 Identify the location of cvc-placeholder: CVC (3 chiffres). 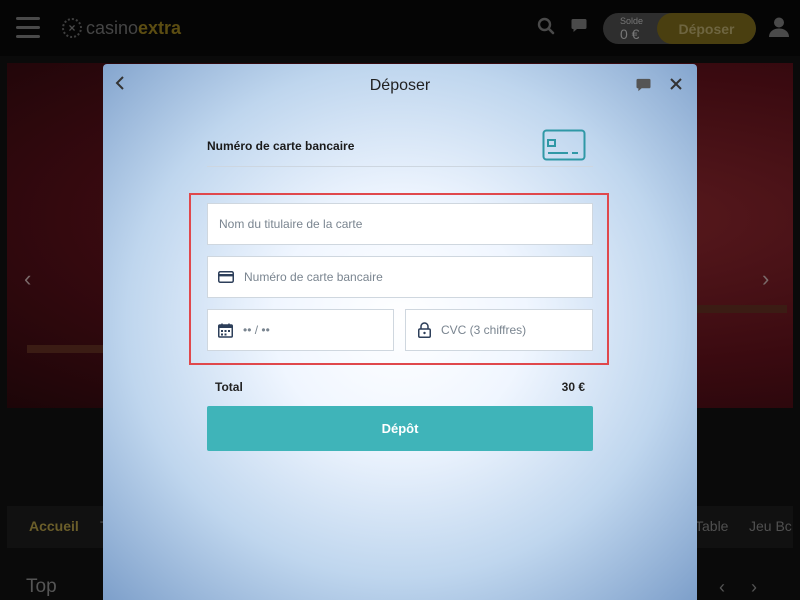
(484, 330).